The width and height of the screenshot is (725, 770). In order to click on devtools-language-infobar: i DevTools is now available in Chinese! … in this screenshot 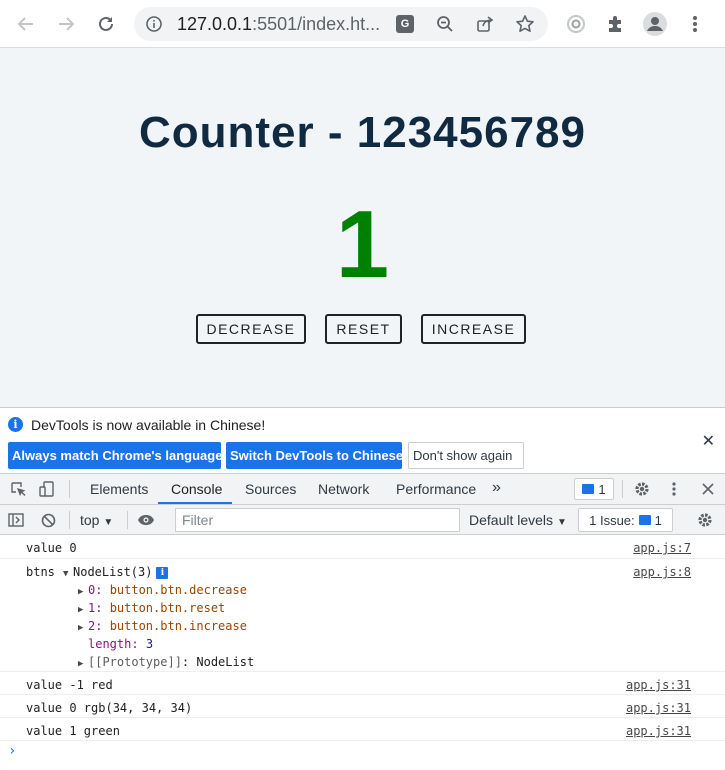, I will do `click(362, 440)`.